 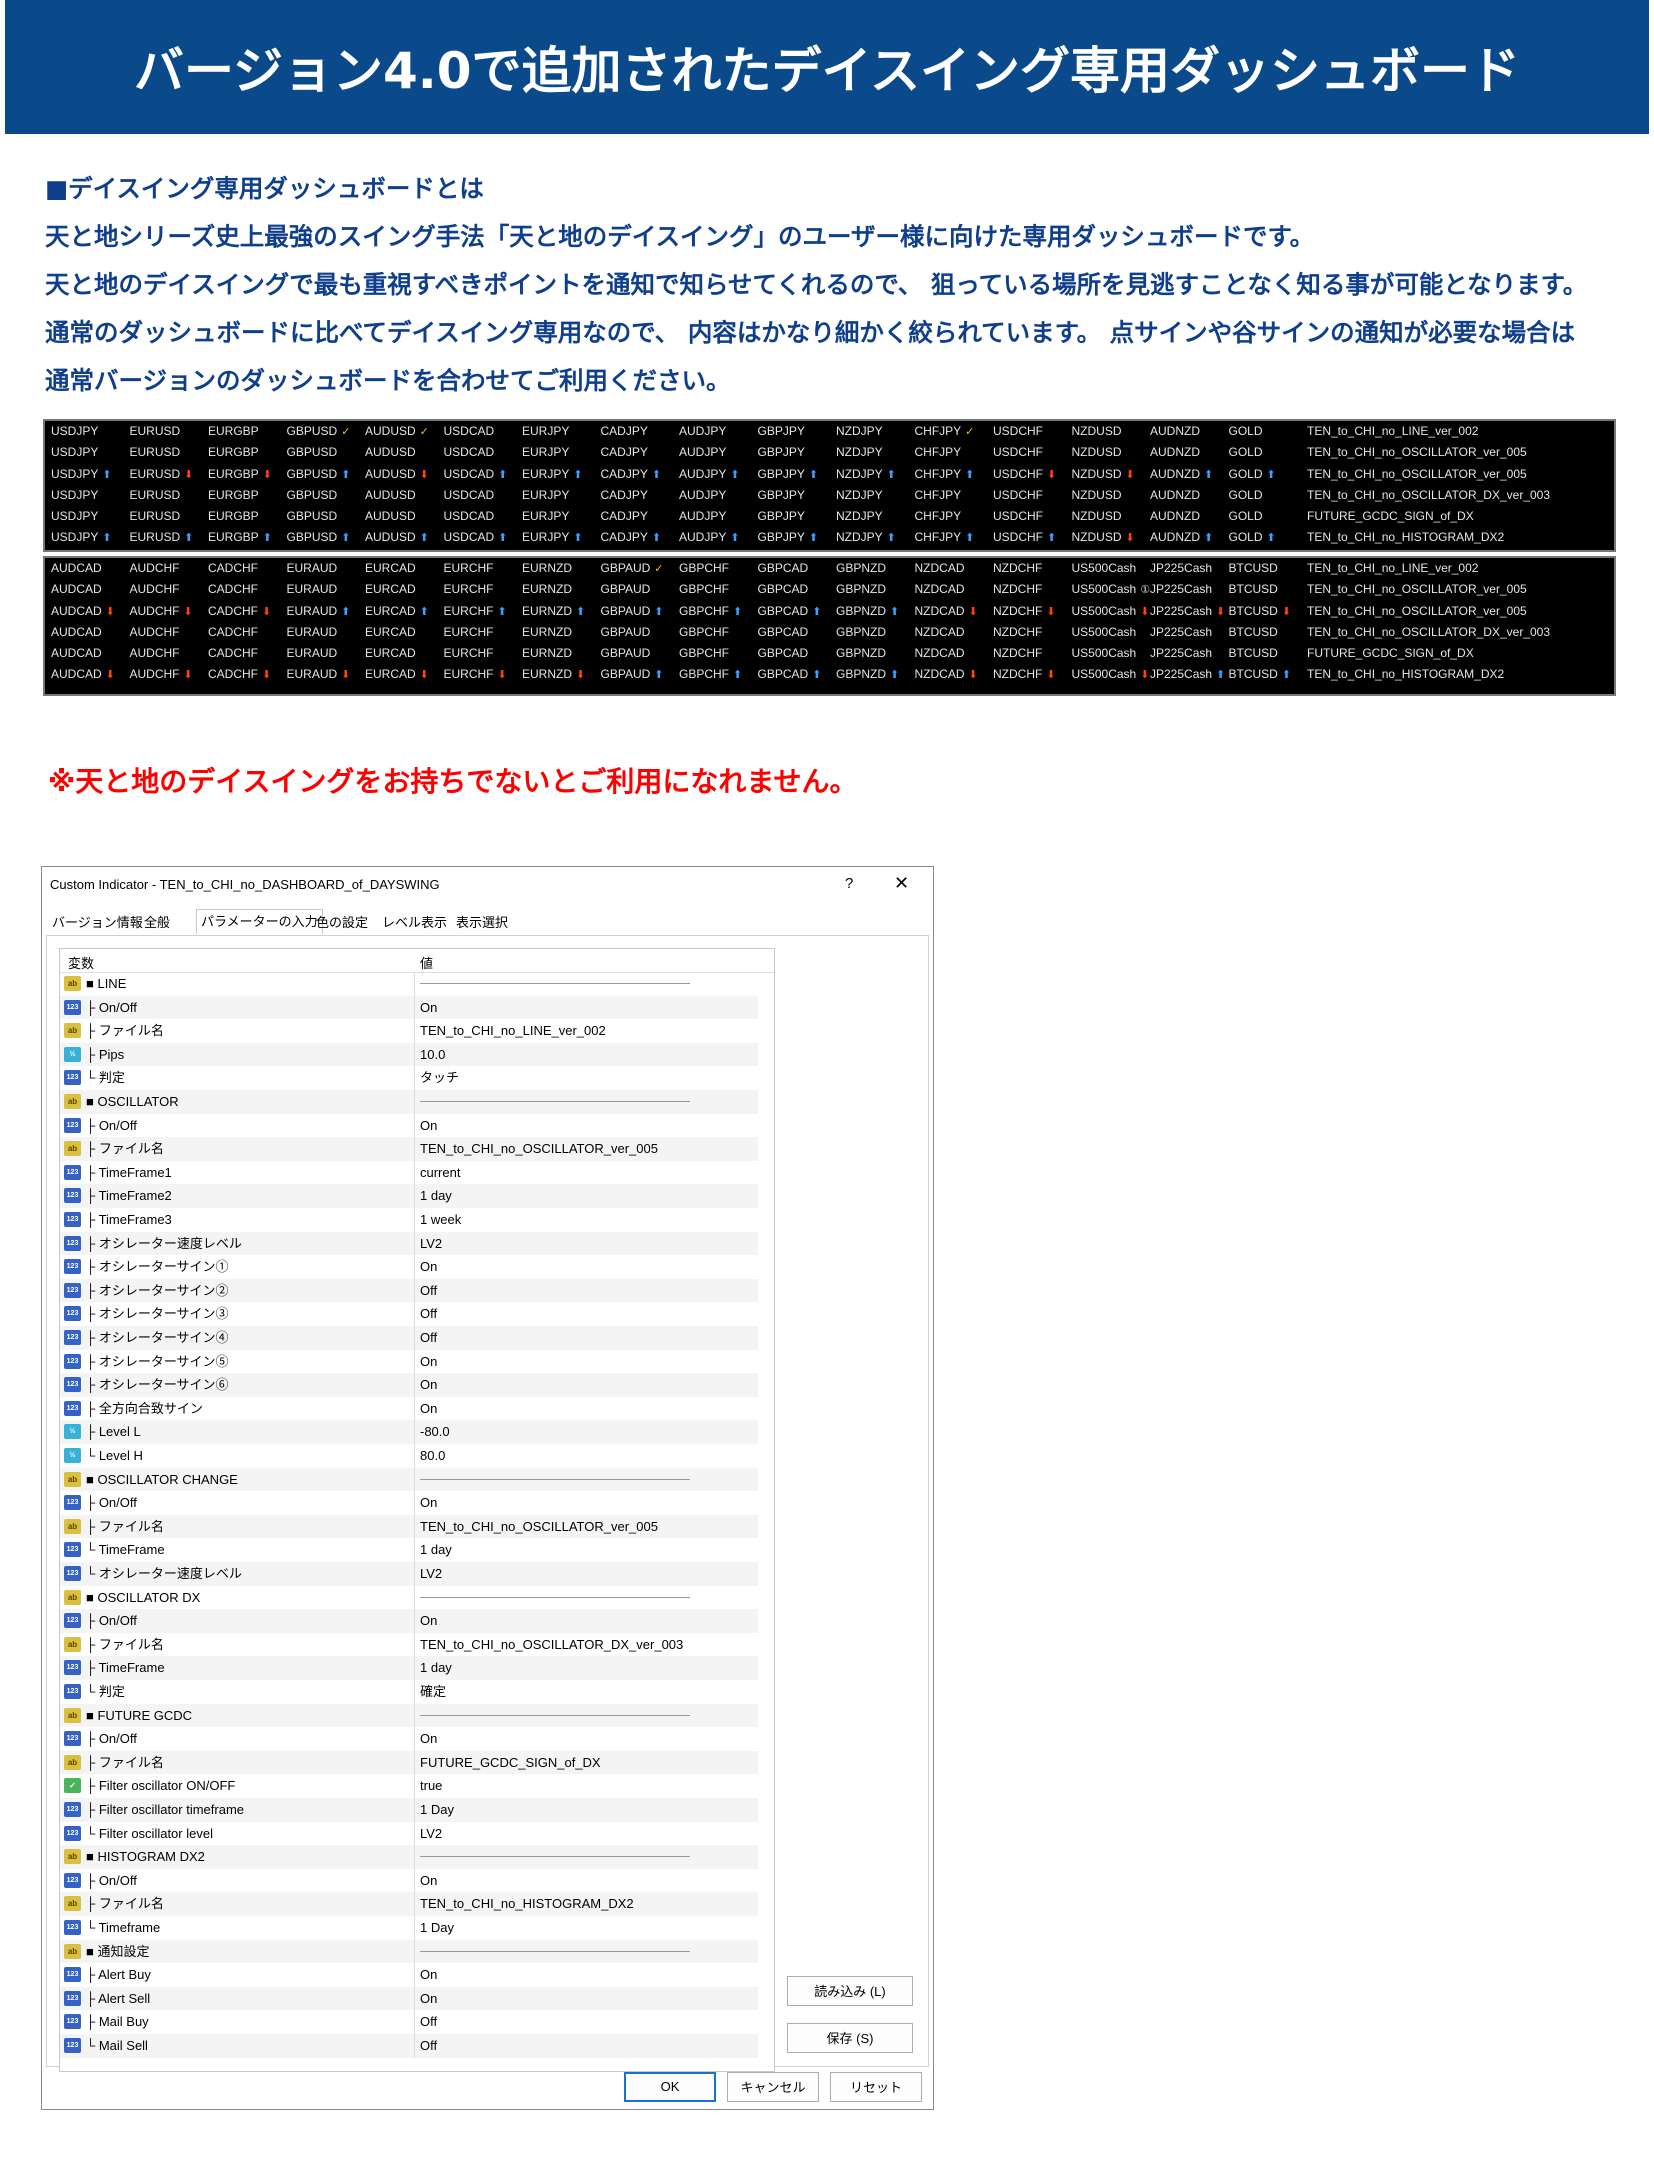 I want to click on parameter-row: 123 ├ Mail Buy Off, so click(x=409, y=2022).